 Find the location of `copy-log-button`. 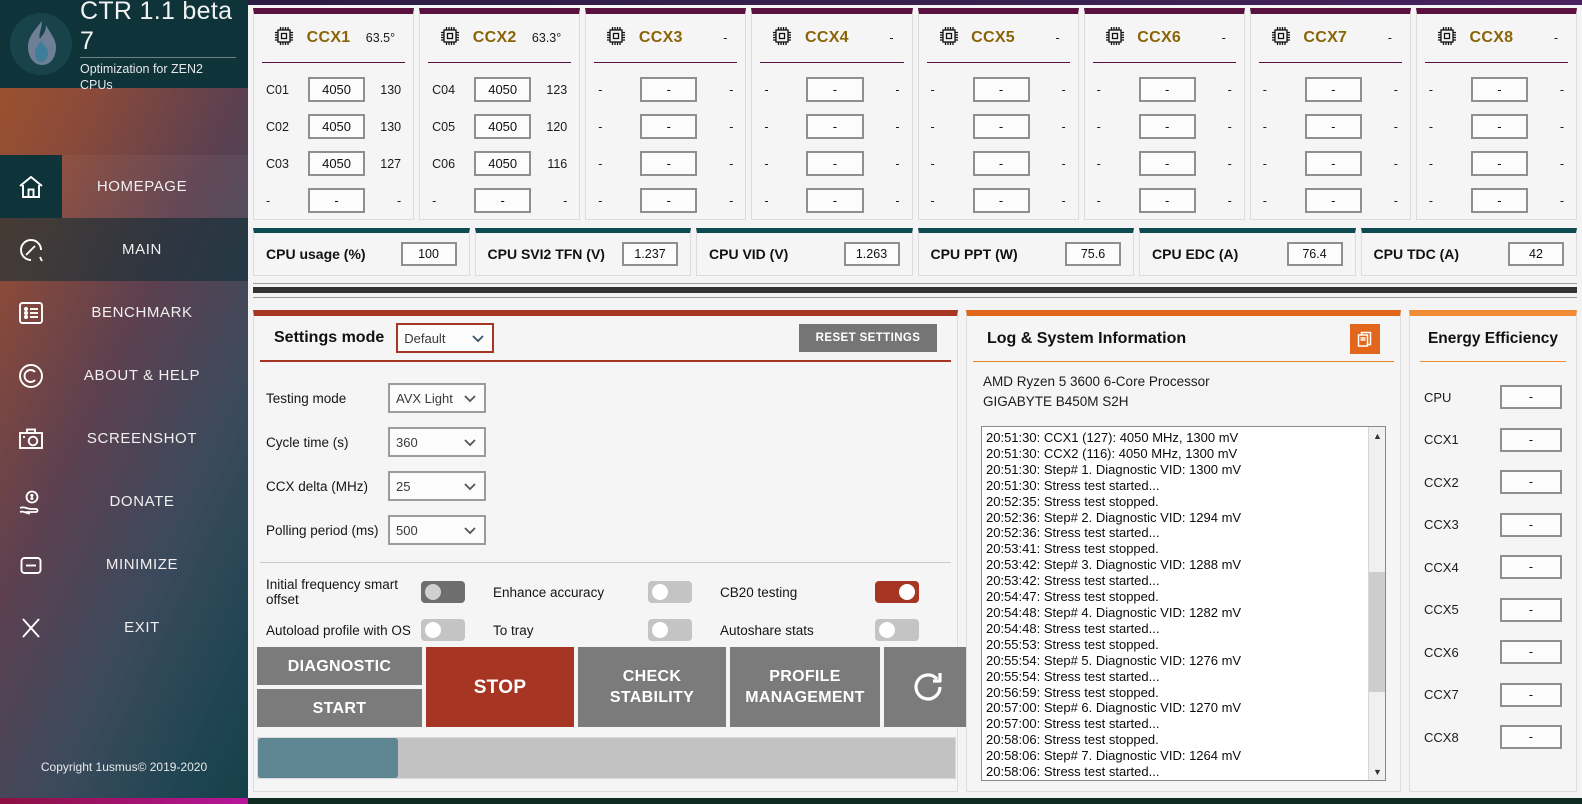

copy-log-button is located at coordinates (1365, 338).